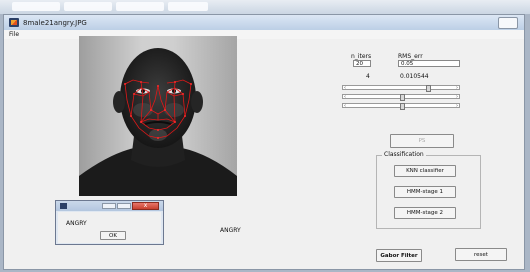 This screenshot has height=272, width=530. I want to click on rms-err-result: 0.010544, so click(414, 76).